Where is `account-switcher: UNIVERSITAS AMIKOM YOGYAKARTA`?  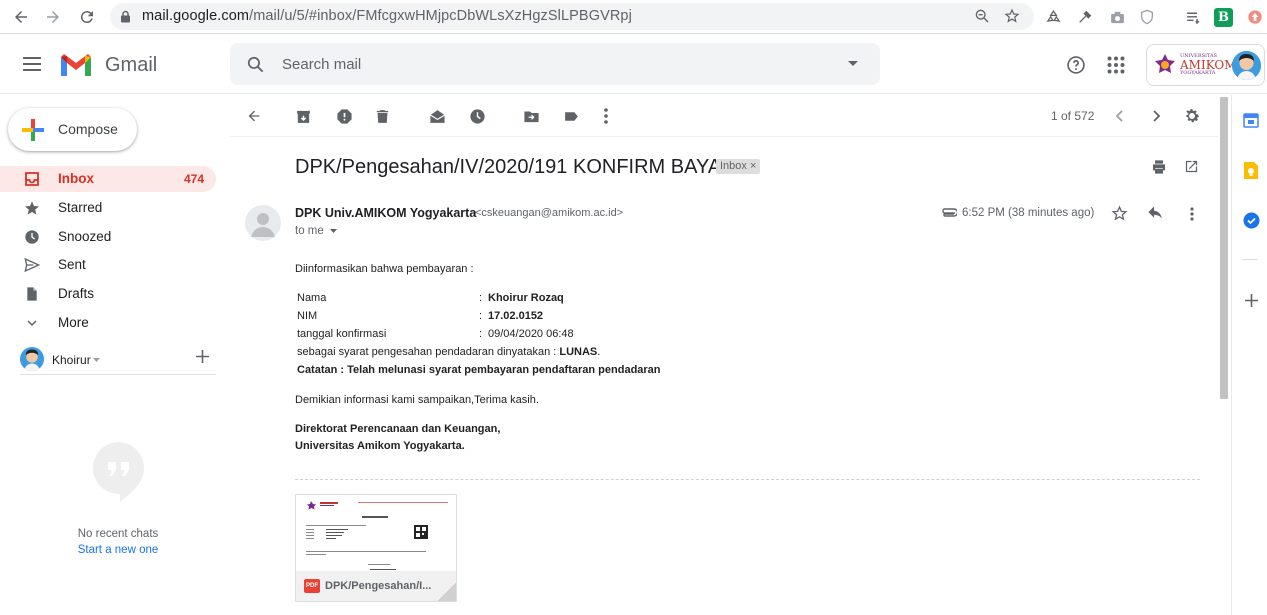 account-switcher: UNIVERSITAS AMIKOM YOGYAKARTA is located at coordinates (1205, 65).